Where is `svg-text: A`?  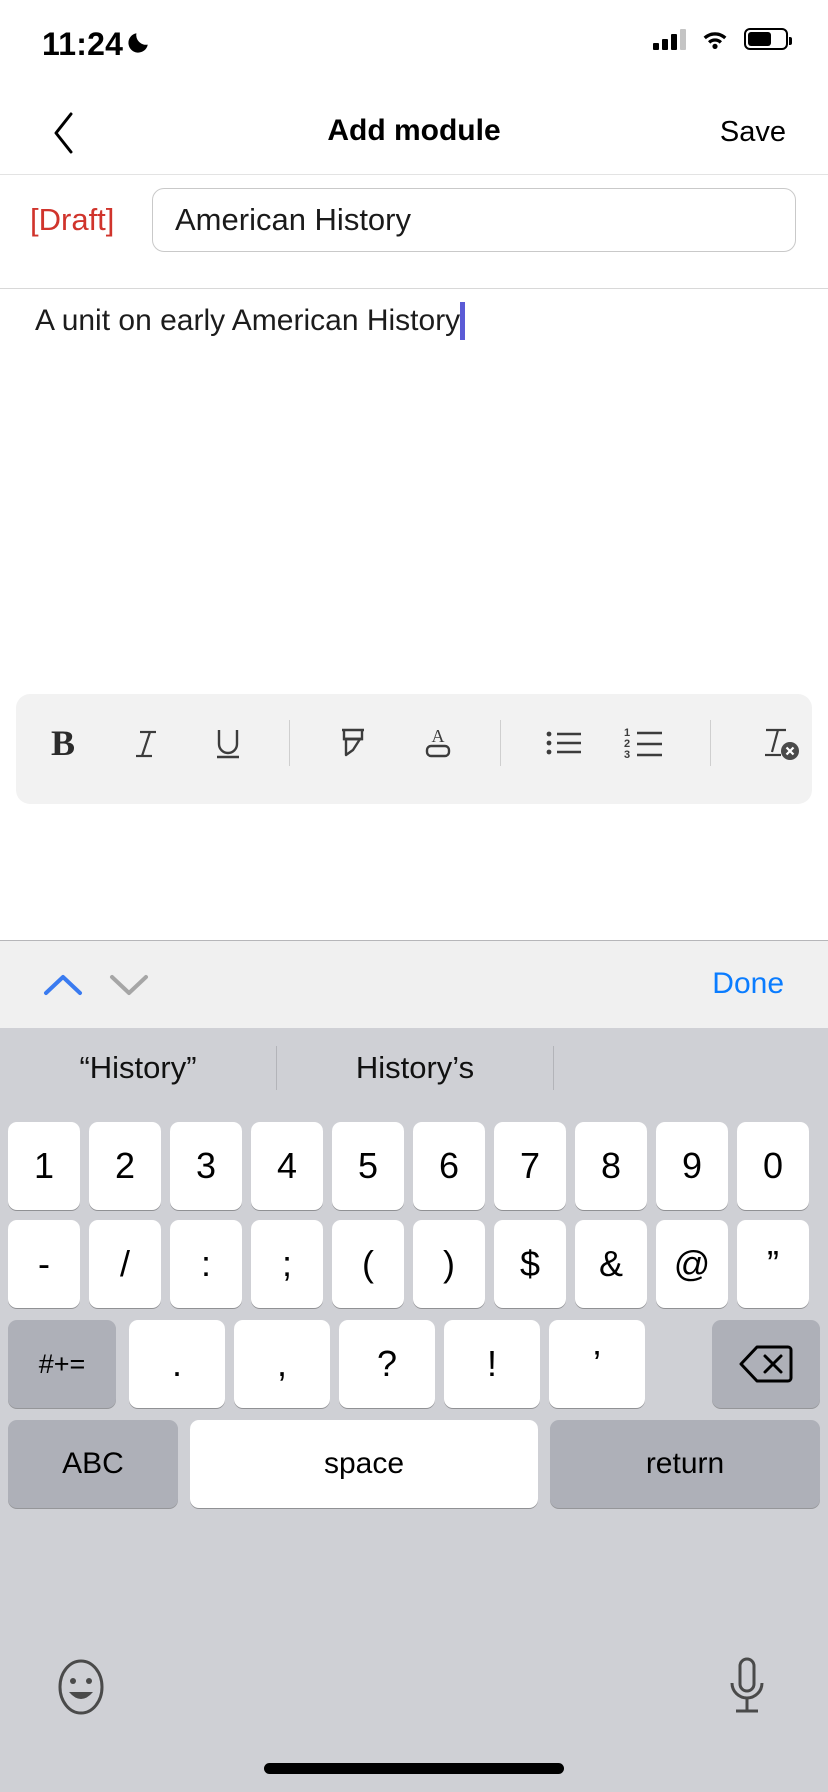
svg-text: A is located at coordinates (437, 736).